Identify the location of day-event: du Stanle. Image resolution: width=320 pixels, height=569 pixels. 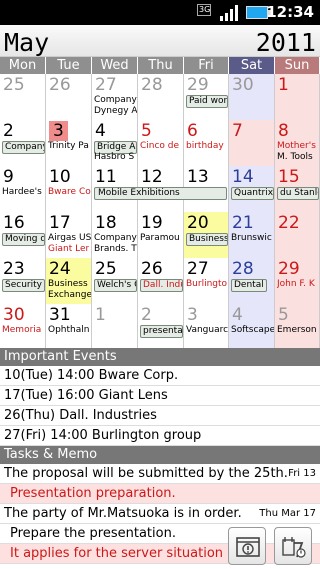
(298, 193).